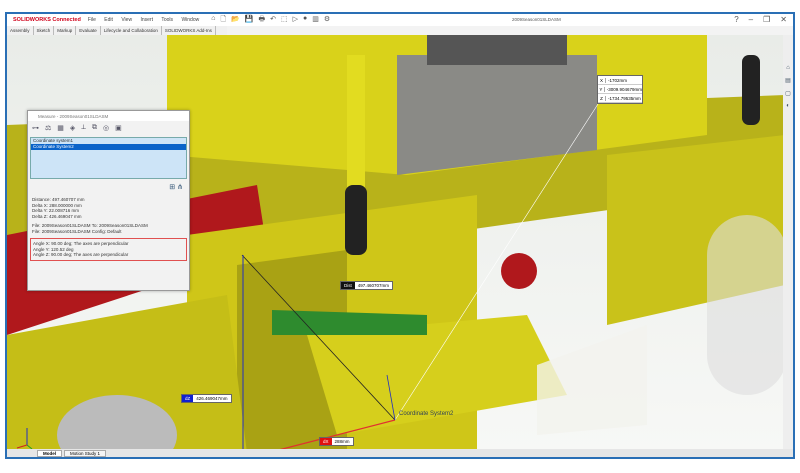 The height and width of the screenshot is (473, 800). Describe the element at coordinates (788, 80) in the screenshot. I see `design-library-icon: ▤` at that location.